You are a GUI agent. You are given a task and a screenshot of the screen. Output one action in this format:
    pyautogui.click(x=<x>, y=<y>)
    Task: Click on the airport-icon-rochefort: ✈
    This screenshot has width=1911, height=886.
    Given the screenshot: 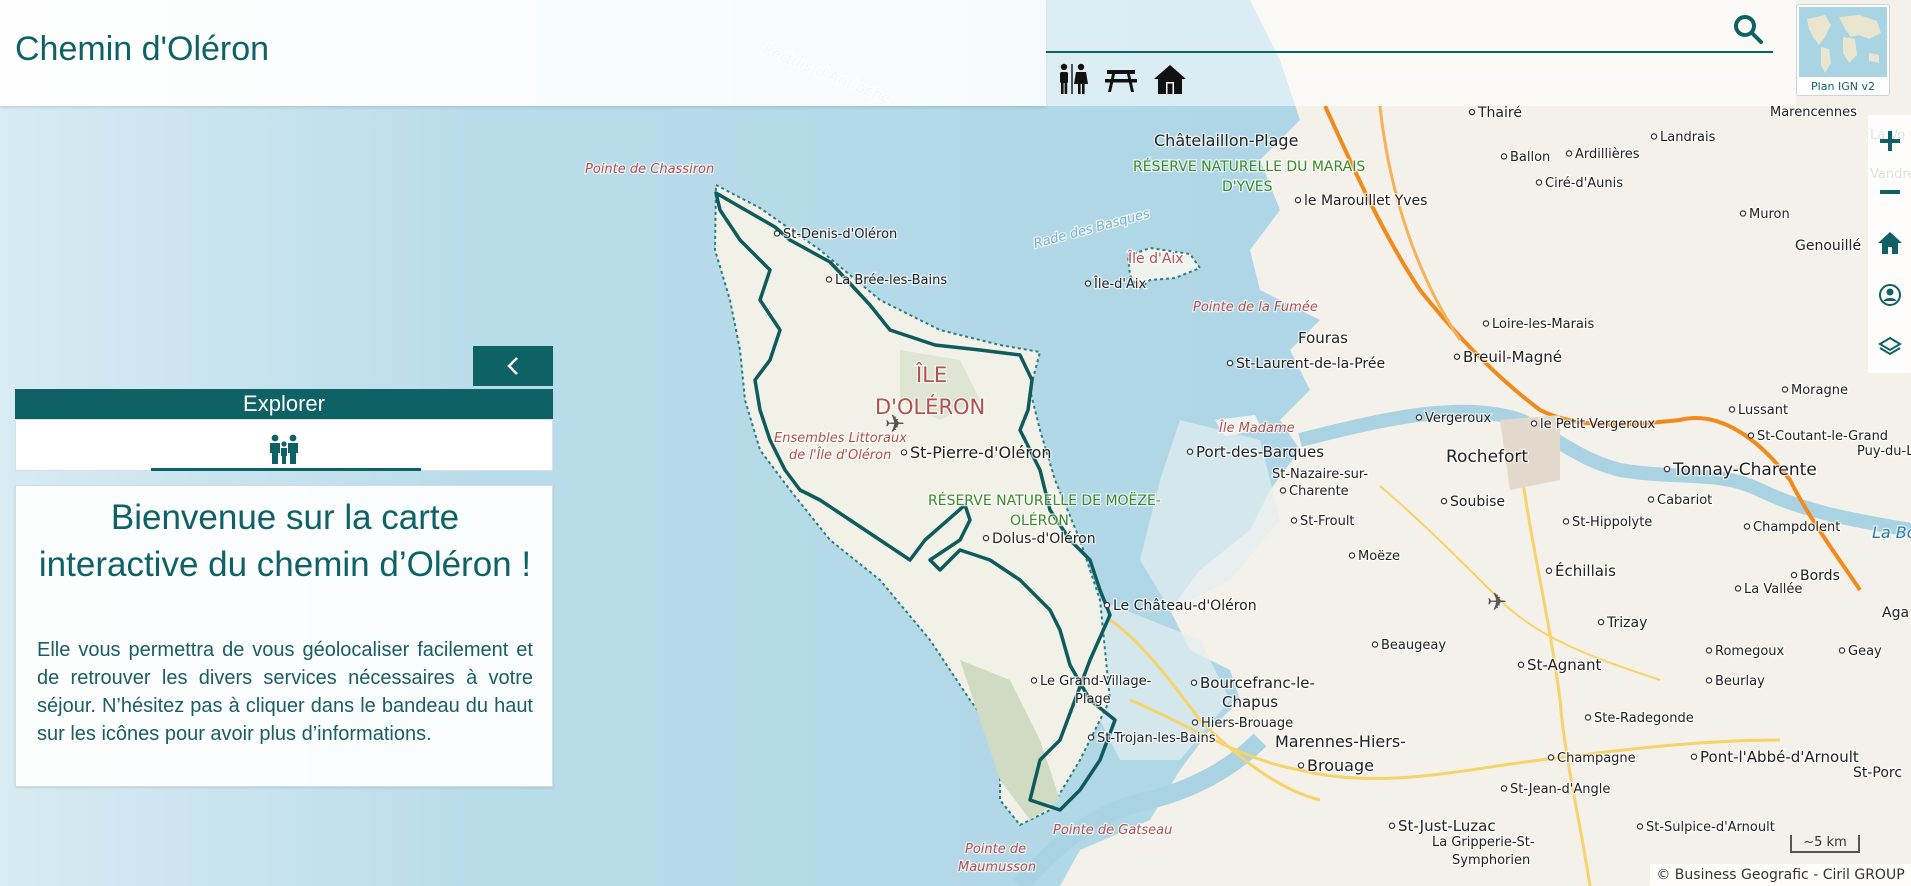 What is the action you would take?
    pyautogui.click(x=1497, y=602)
    